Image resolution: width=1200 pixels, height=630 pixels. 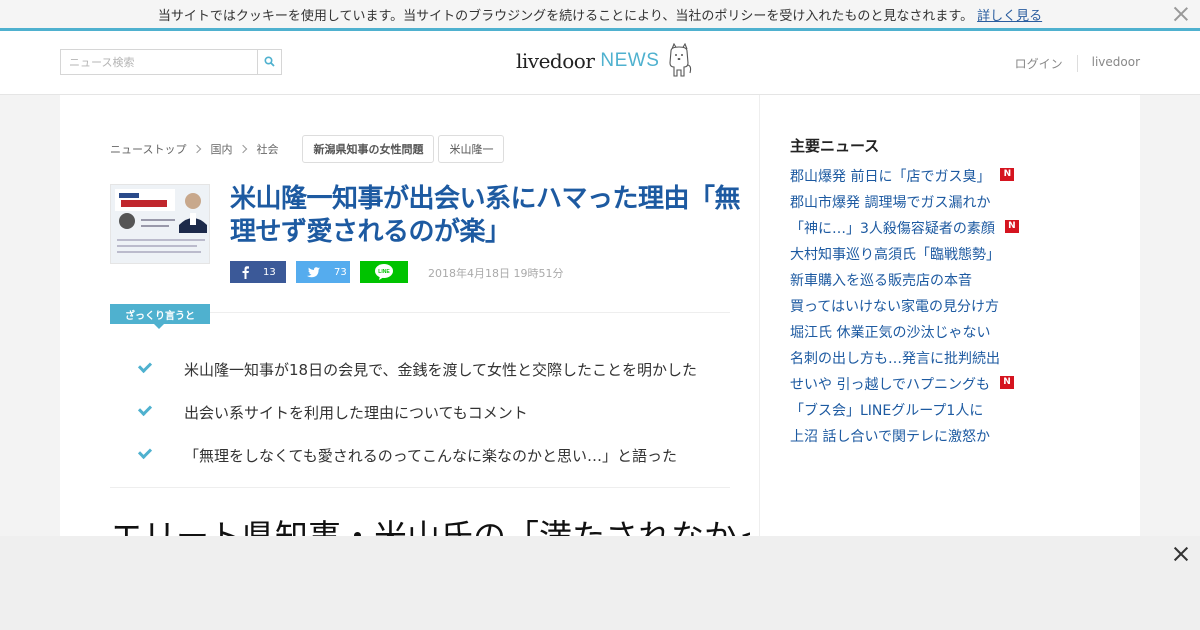 I want to click on breadcrumb: ニューストップ 国内 社会 新潟県知事の女性問題 米山隆一, so click(x=307, y=149).